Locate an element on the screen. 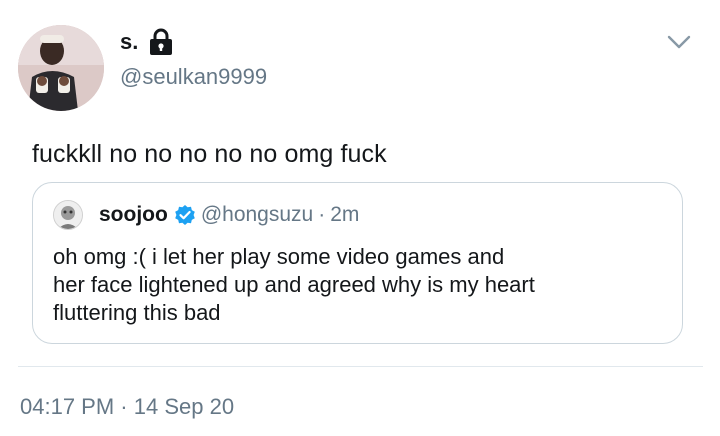 This screenshot has height=436, width=720. lock-icon is located at coordinates (161, 42).